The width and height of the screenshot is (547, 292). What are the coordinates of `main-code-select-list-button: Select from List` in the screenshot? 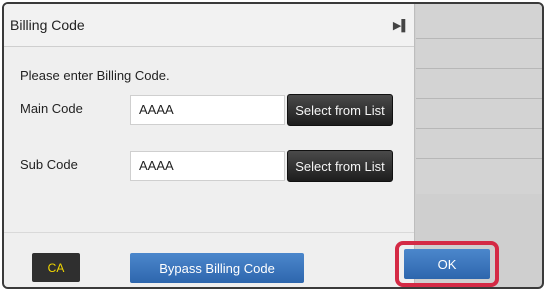 It's located at (340, 110).